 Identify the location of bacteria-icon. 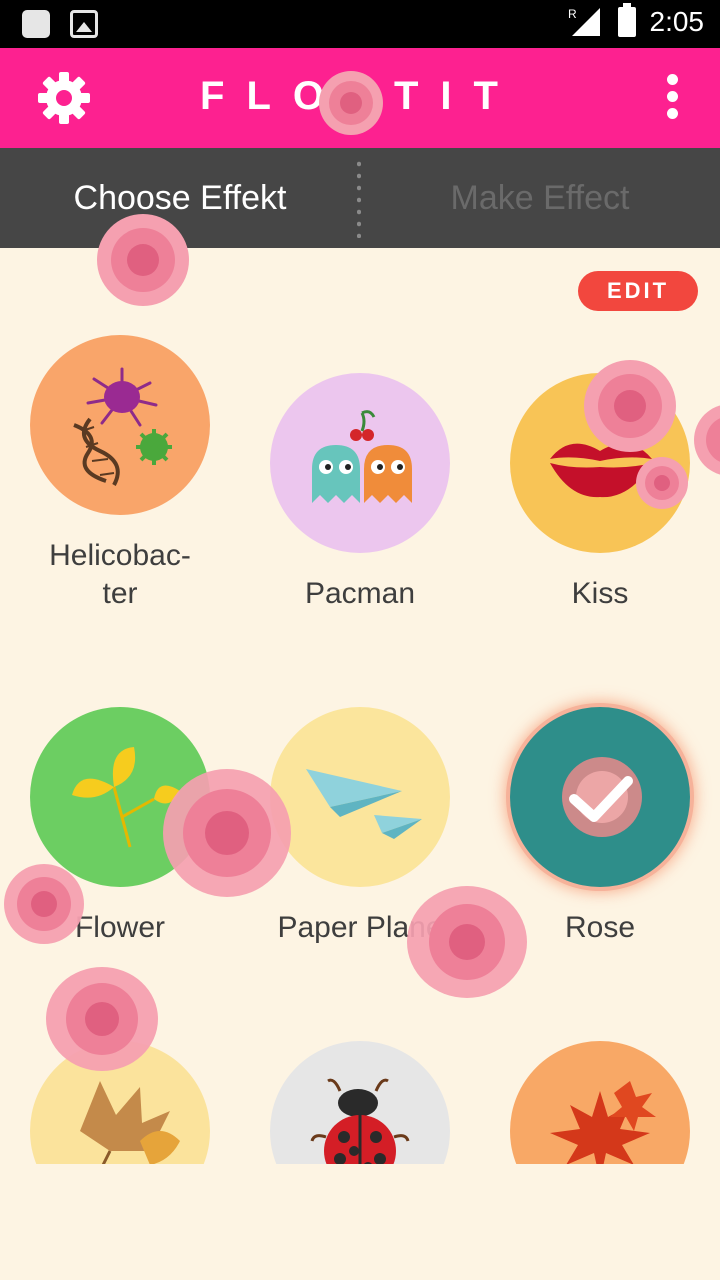
(122, 426).